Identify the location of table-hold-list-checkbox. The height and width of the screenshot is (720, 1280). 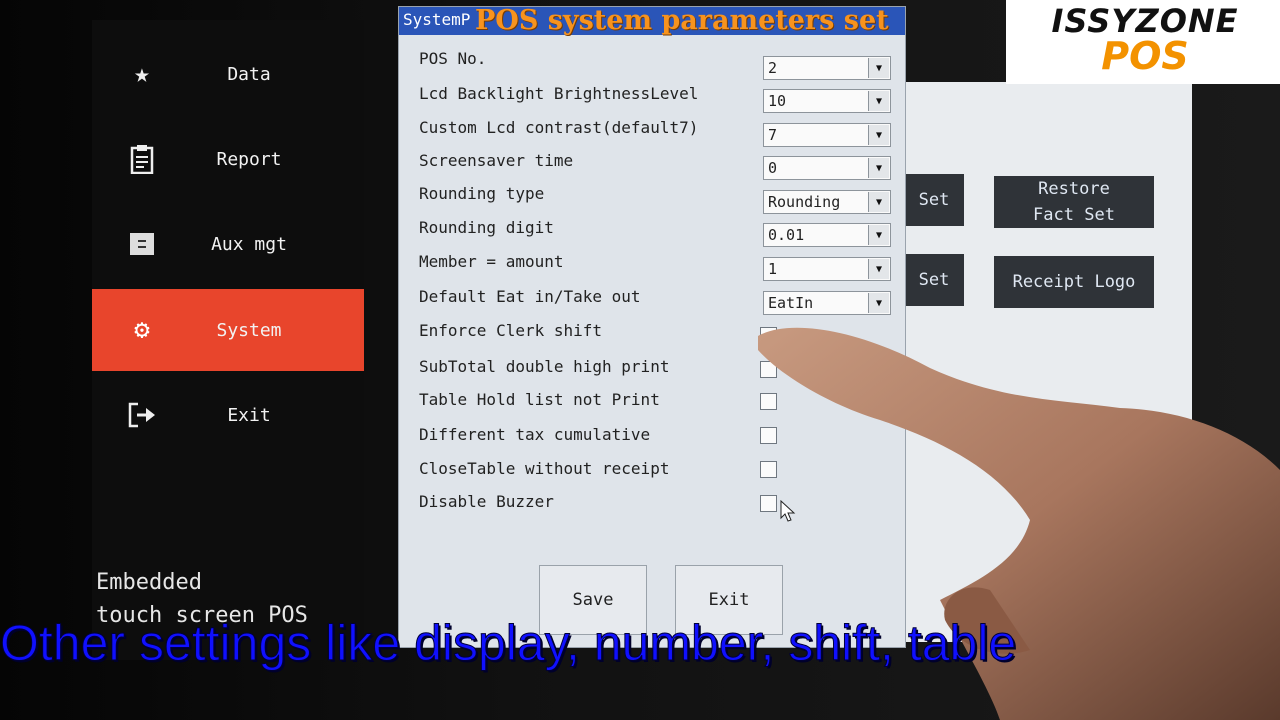
(768, 401).